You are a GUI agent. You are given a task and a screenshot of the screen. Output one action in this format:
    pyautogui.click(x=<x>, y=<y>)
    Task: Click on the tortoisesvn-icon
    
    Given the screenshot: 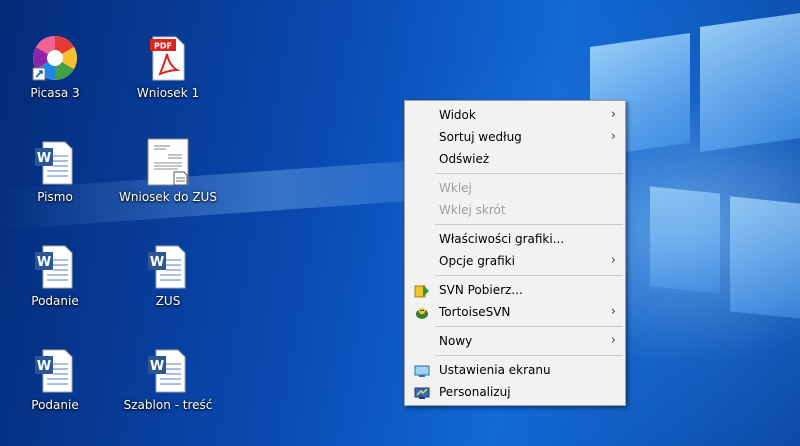 What is the action you would take?
    pyautogui.click(x=422, y=312)
    